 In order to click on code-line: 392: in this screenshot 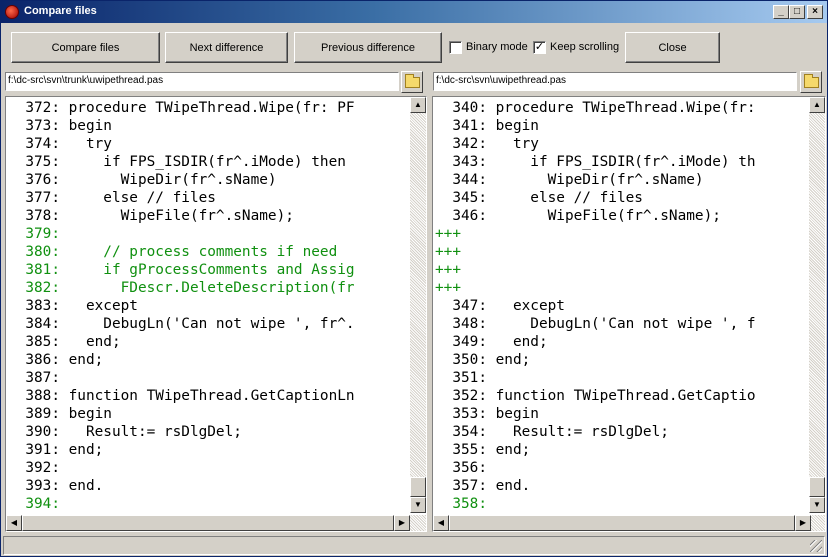, I will do `click(34, 468)`.